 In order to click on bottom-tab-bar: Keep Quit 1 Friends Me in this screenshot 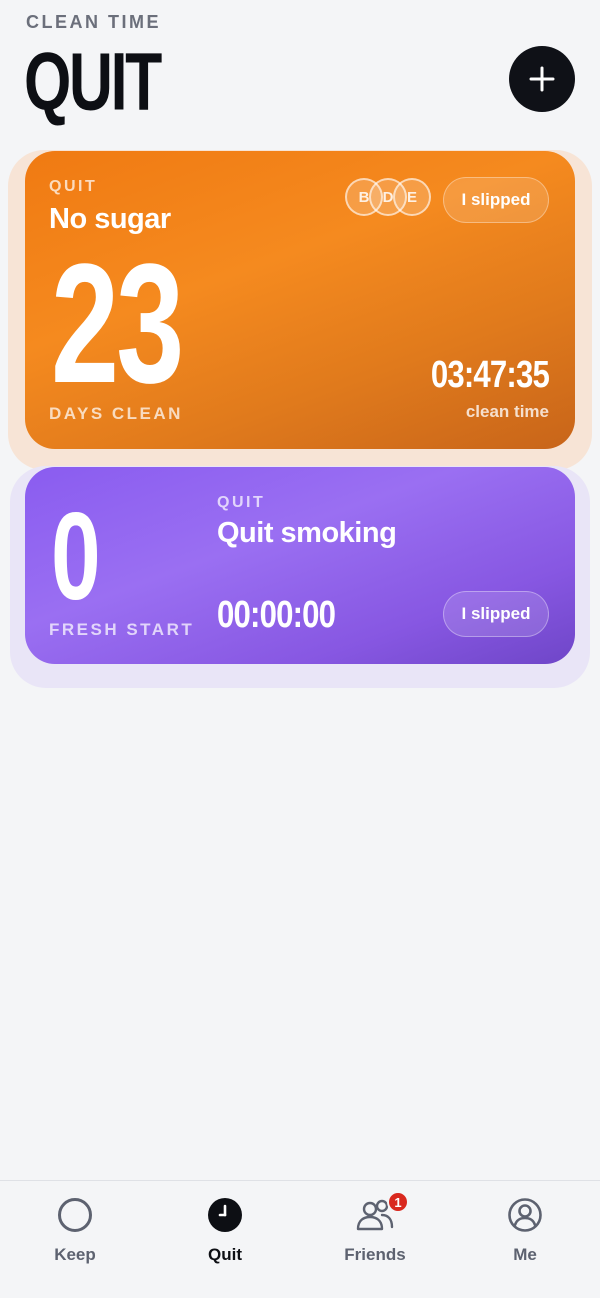, I will do `click(300, 1239)`.